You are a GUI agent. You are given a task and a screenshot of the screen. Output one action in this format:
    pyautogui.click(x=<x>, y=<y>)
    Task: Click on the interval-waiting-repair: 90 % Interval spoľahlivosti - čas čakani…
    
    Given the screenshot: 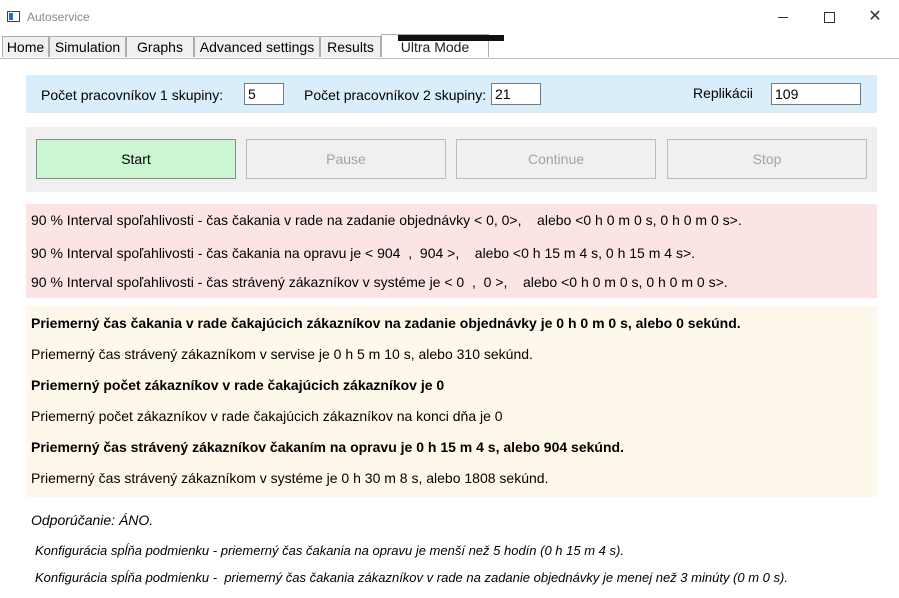 What is the action you would take?
    pyautogui.click(x=363, y=253)
    